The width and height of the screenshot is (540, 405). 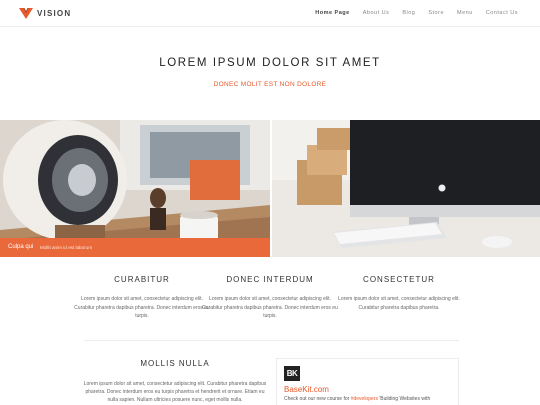 I want to click on basekit-logo-icon: BK, so click(x=292, y=373).